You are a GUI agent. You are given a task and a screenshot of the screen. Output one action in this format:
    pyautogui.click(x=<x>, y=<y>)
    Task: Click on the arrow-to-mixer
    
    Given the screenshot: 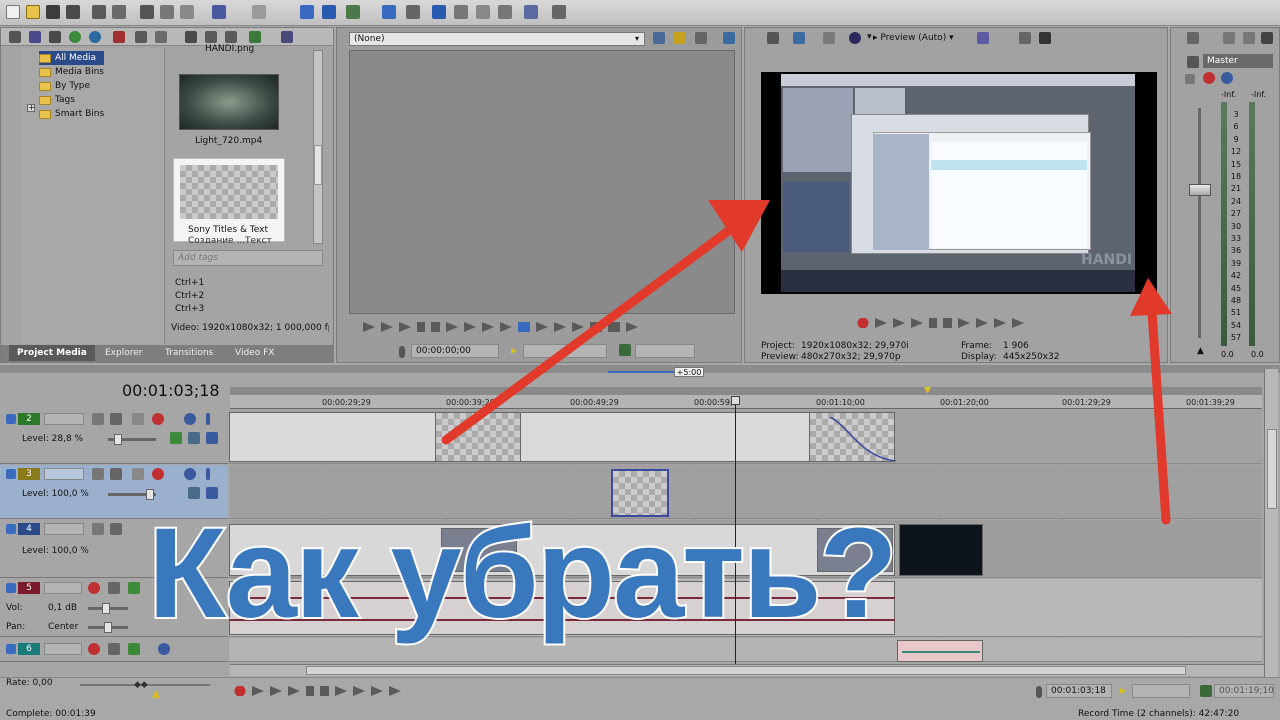 What is the action you would take?
    pyautogui.click(x=1151, y=401)
    